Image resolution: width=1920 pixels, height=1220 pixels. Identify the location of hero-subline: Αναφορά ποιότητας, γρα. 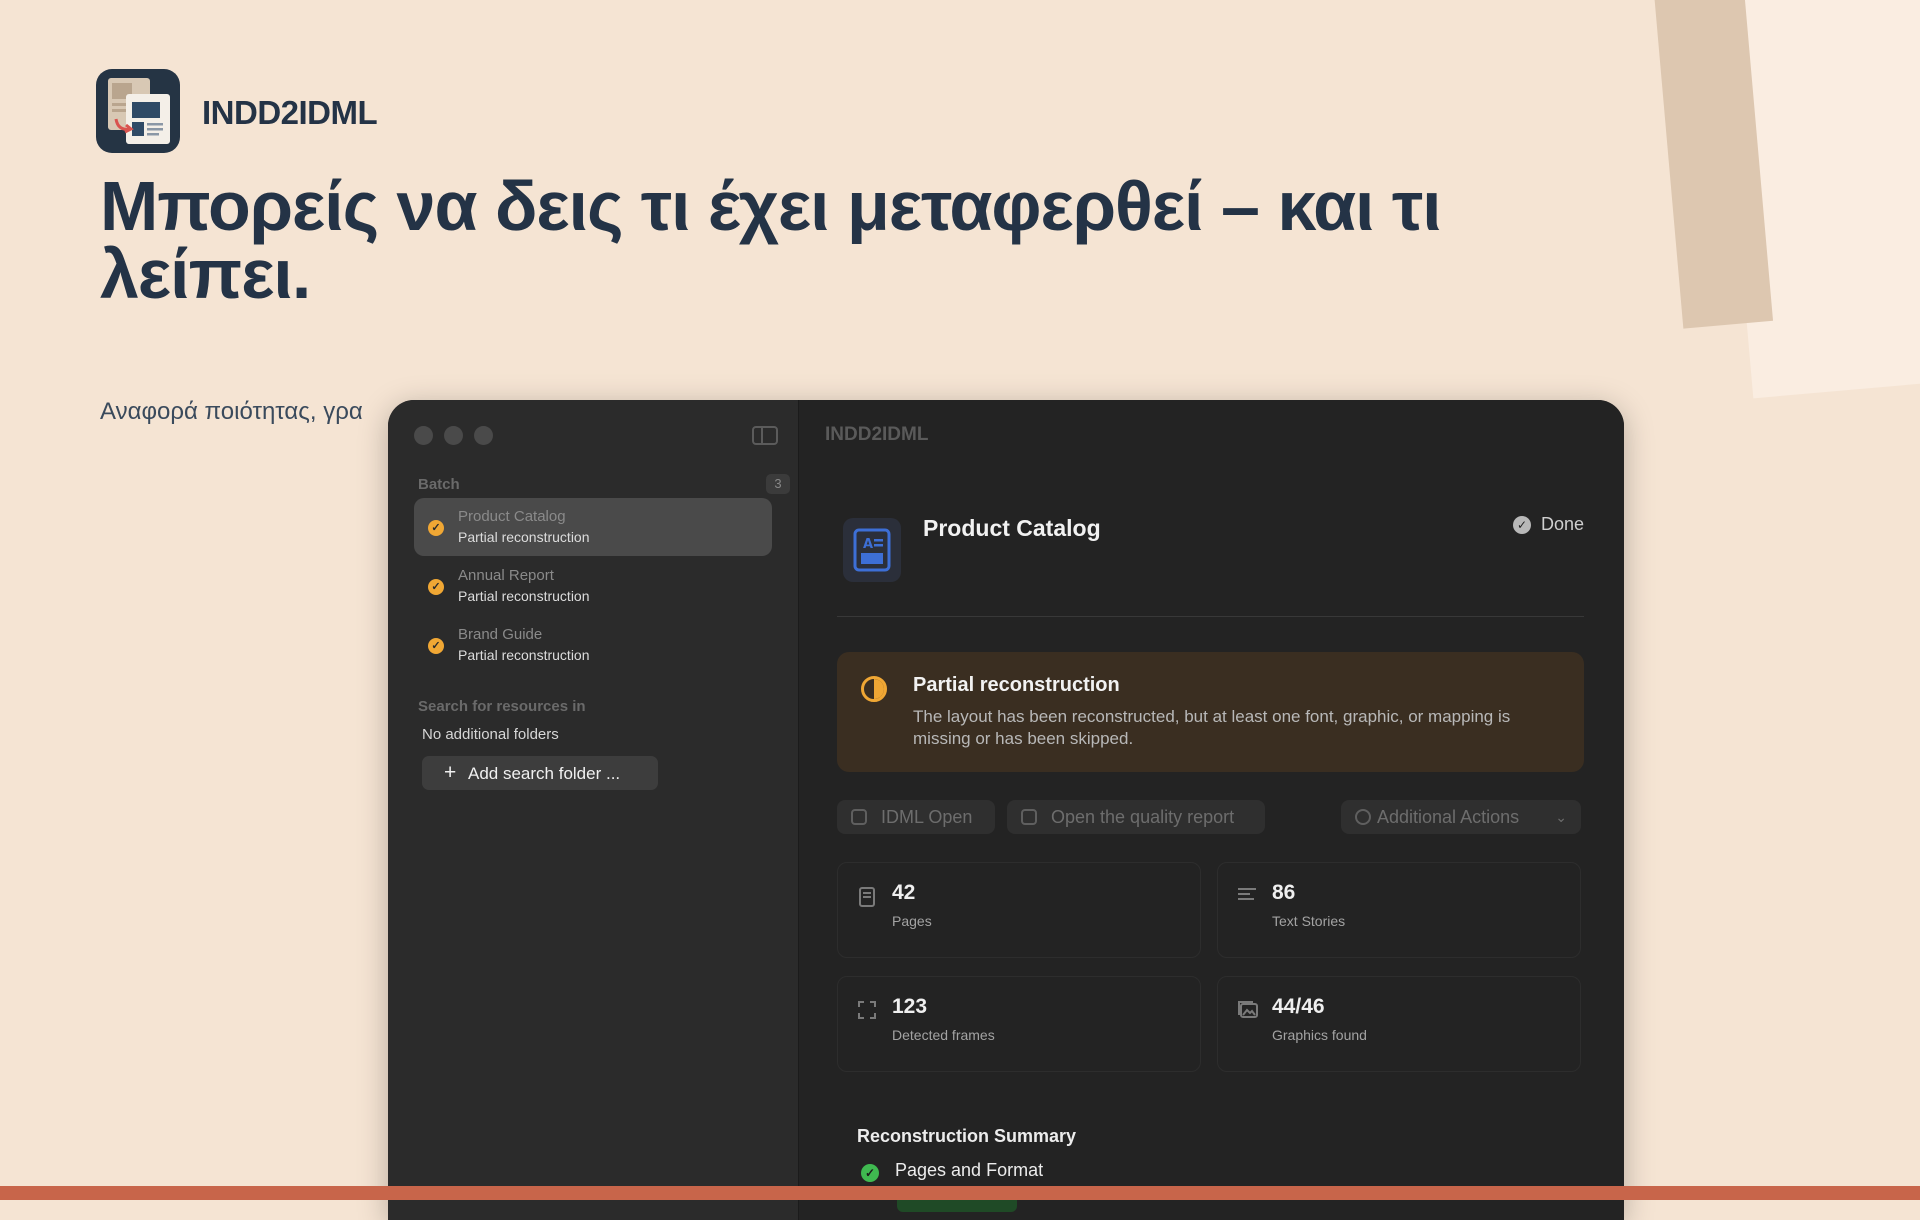
(231, 411).